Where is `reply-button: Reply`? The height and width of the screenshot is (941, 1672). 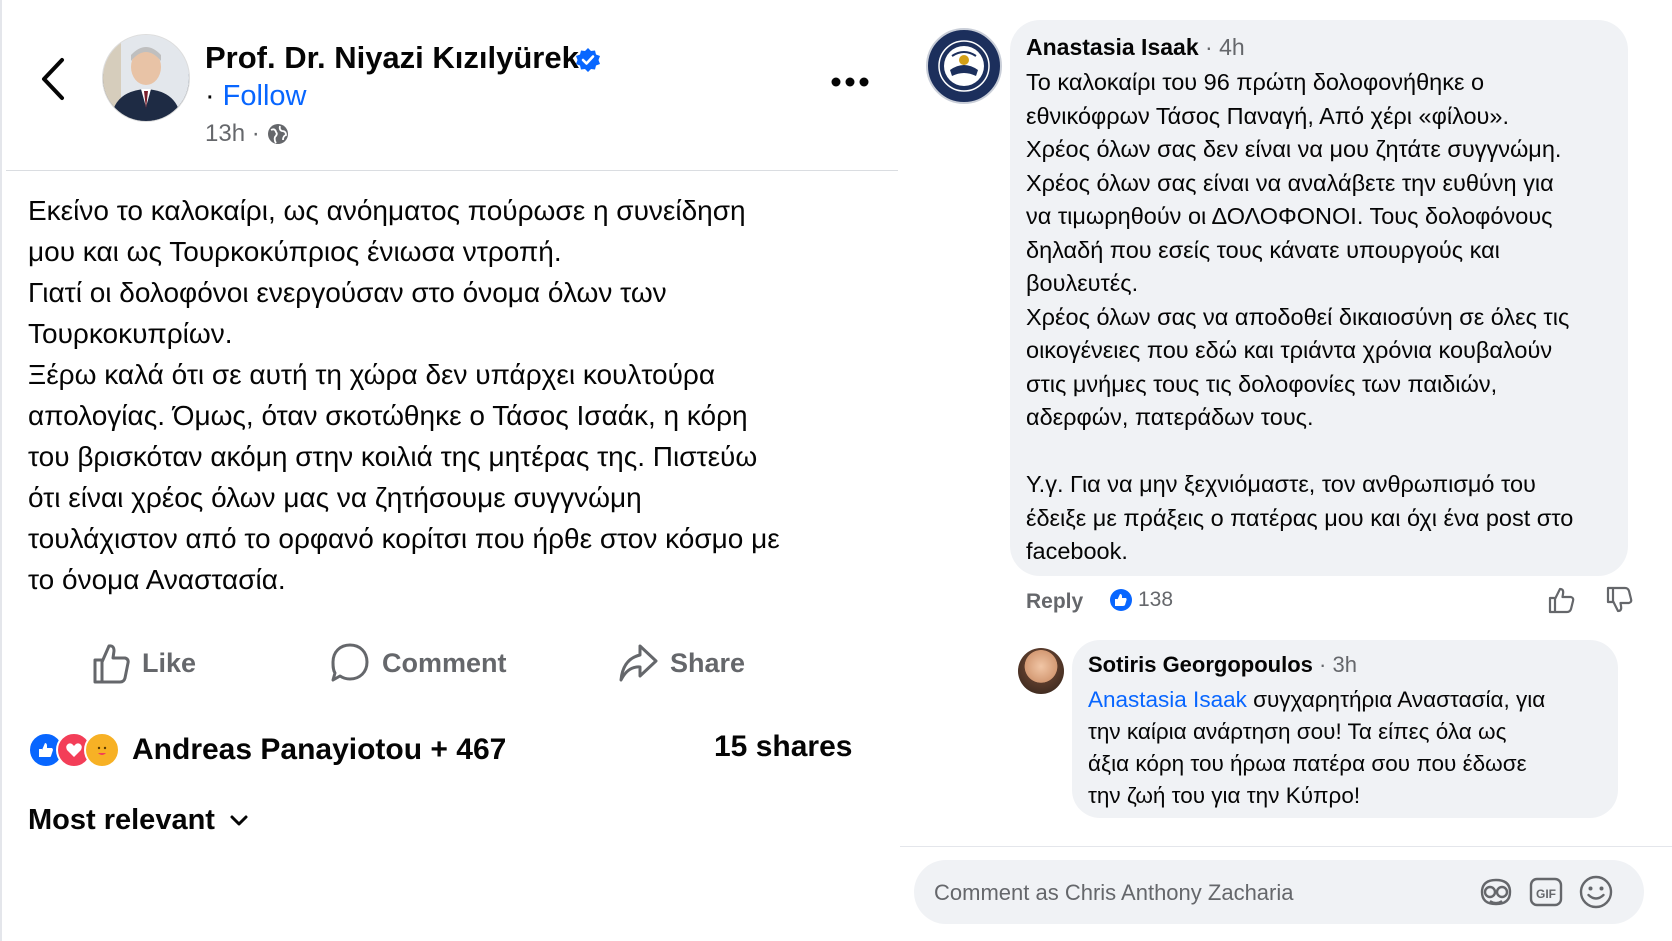 reply-button: Reply is located at coordinates (1054, 602).